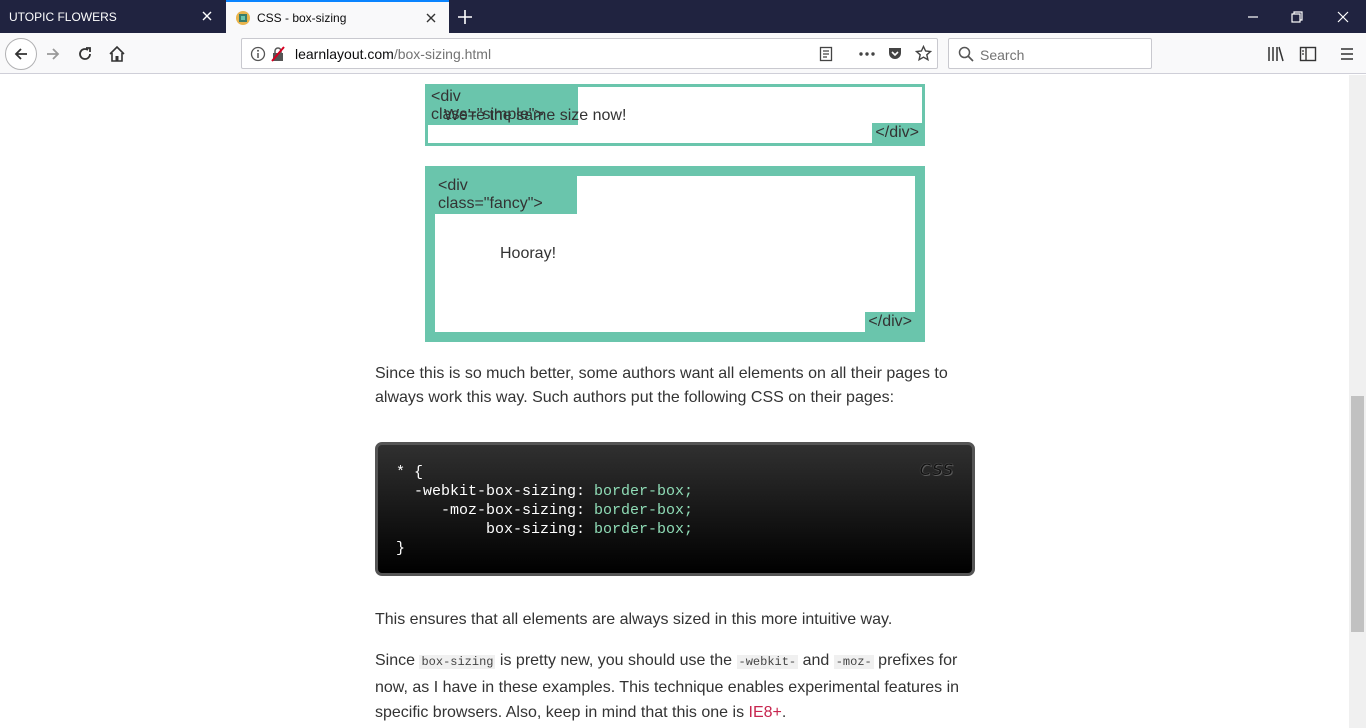  Describe the element at coordinates (936, 469) in the screenshot. I see `code-language-label: CSS` at that location.